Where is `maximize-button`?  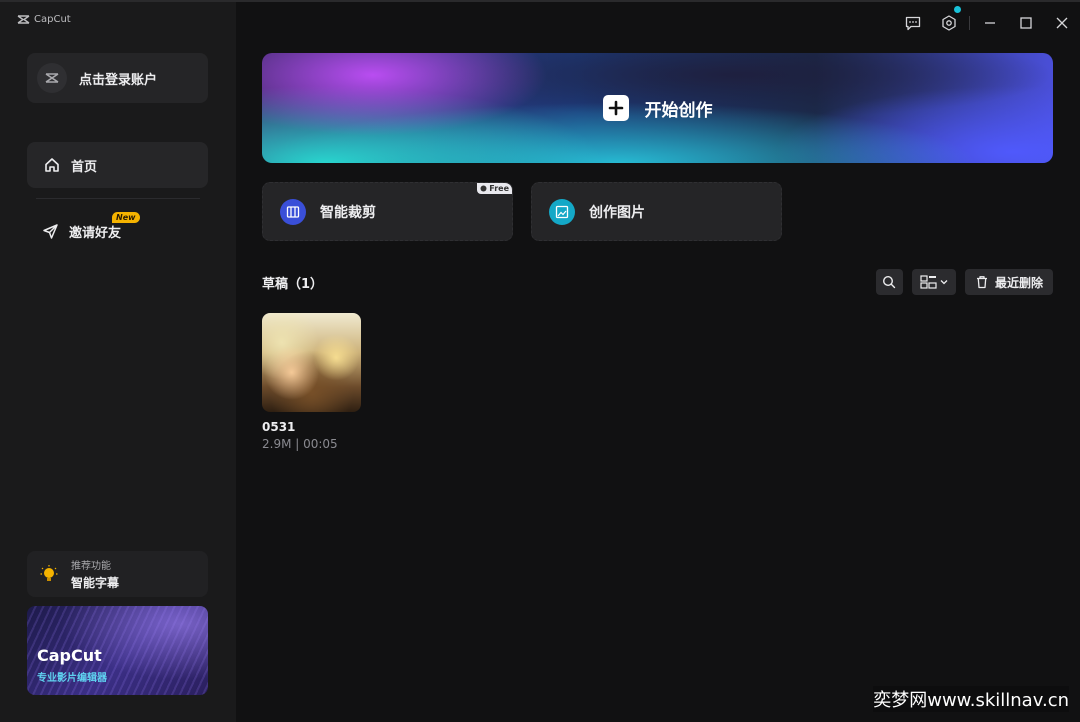
maximize-button is located at coordinates (1026, 23).